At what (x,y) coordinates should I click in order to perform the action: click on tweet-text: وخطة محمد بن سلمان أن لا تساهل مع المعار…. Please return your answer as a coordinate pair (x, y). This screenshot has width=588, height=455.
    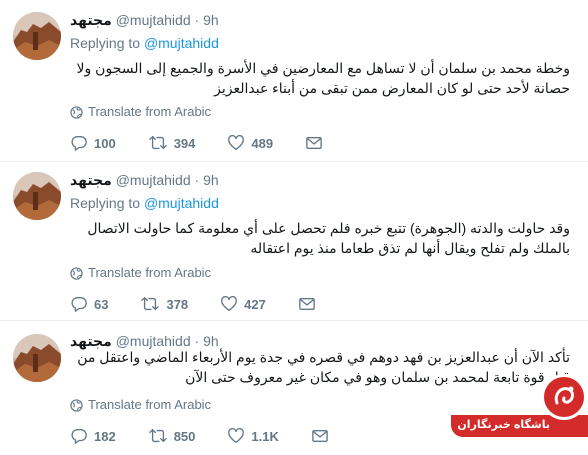
    Looking at the image, I should click on (323, 78).